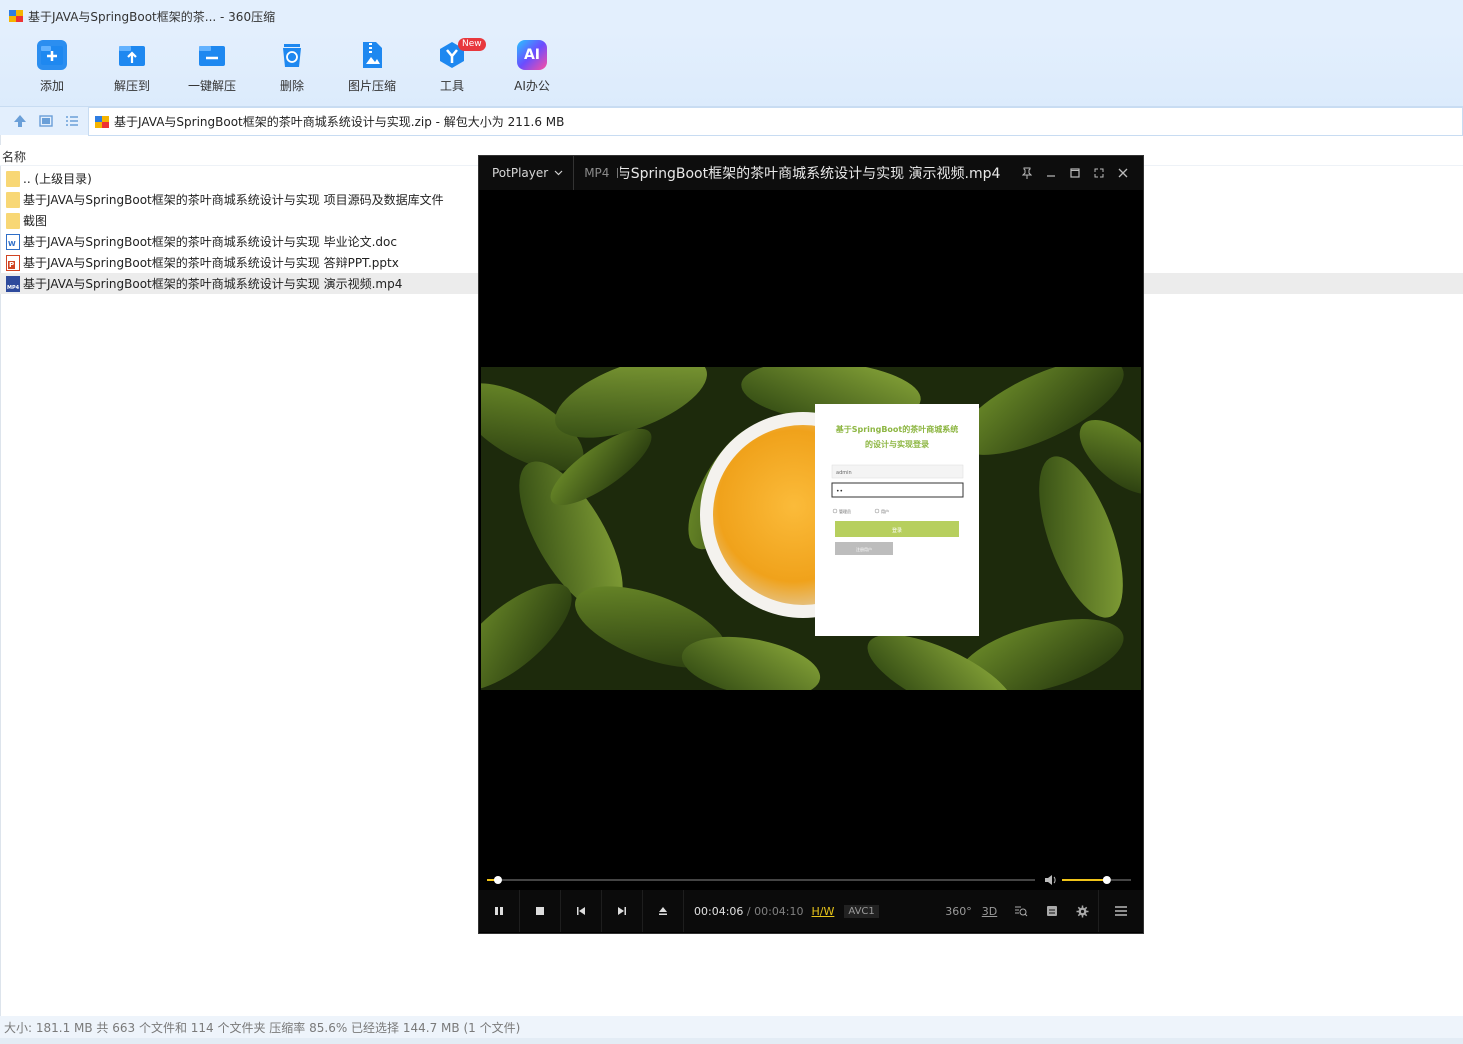  I want to click on vr-360-icon: 360°, so click(958, 911).